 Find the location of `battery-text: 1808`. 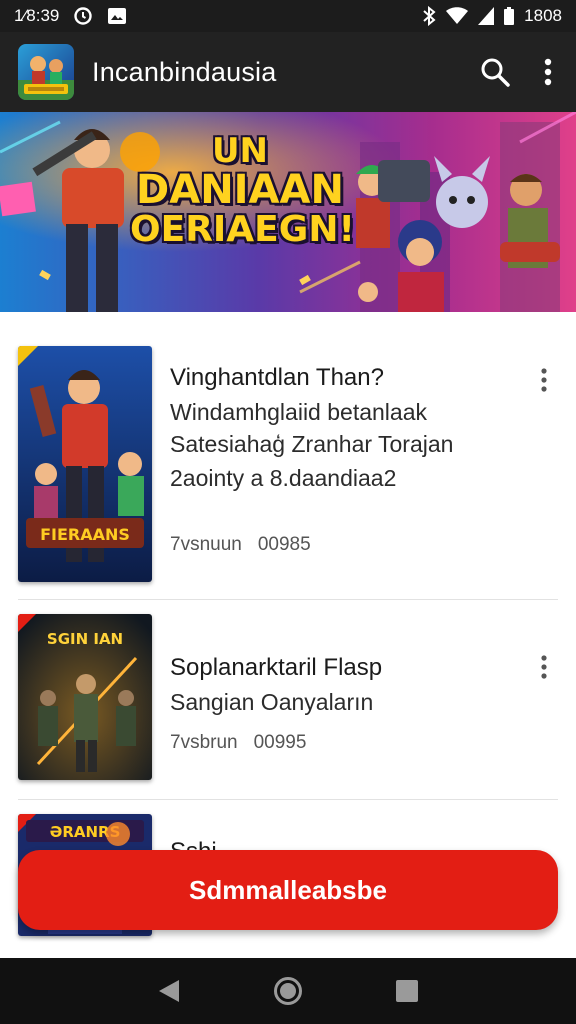

battery-text: 1808 is located at coordinates (543, 15).